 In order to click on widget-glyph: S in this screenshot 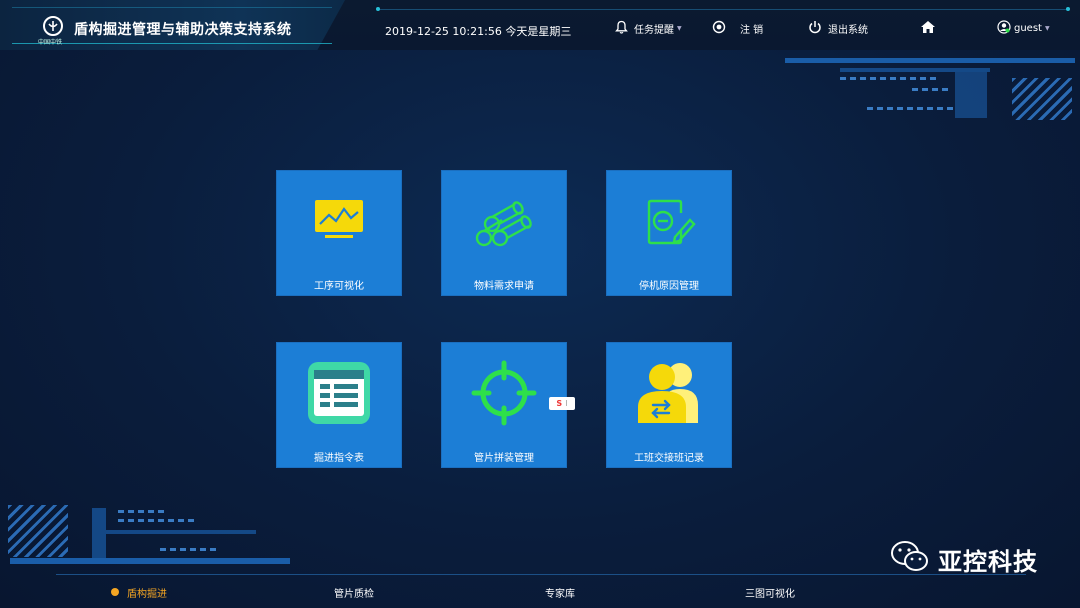, I will do `click(559, 403)`.